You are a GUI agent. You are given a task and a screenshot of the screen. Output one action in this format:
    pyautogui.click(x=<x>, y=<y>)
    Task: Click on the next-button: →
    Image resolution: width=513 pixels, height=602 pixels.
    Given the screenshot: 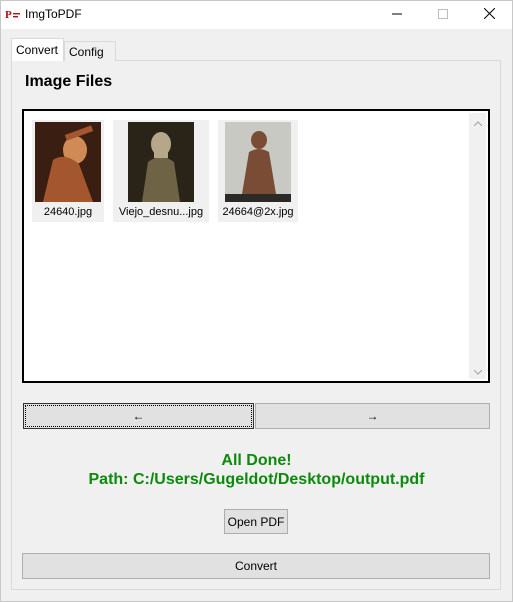 What is the action you would take?
    pyautogui.click(x=372, y=416)
    